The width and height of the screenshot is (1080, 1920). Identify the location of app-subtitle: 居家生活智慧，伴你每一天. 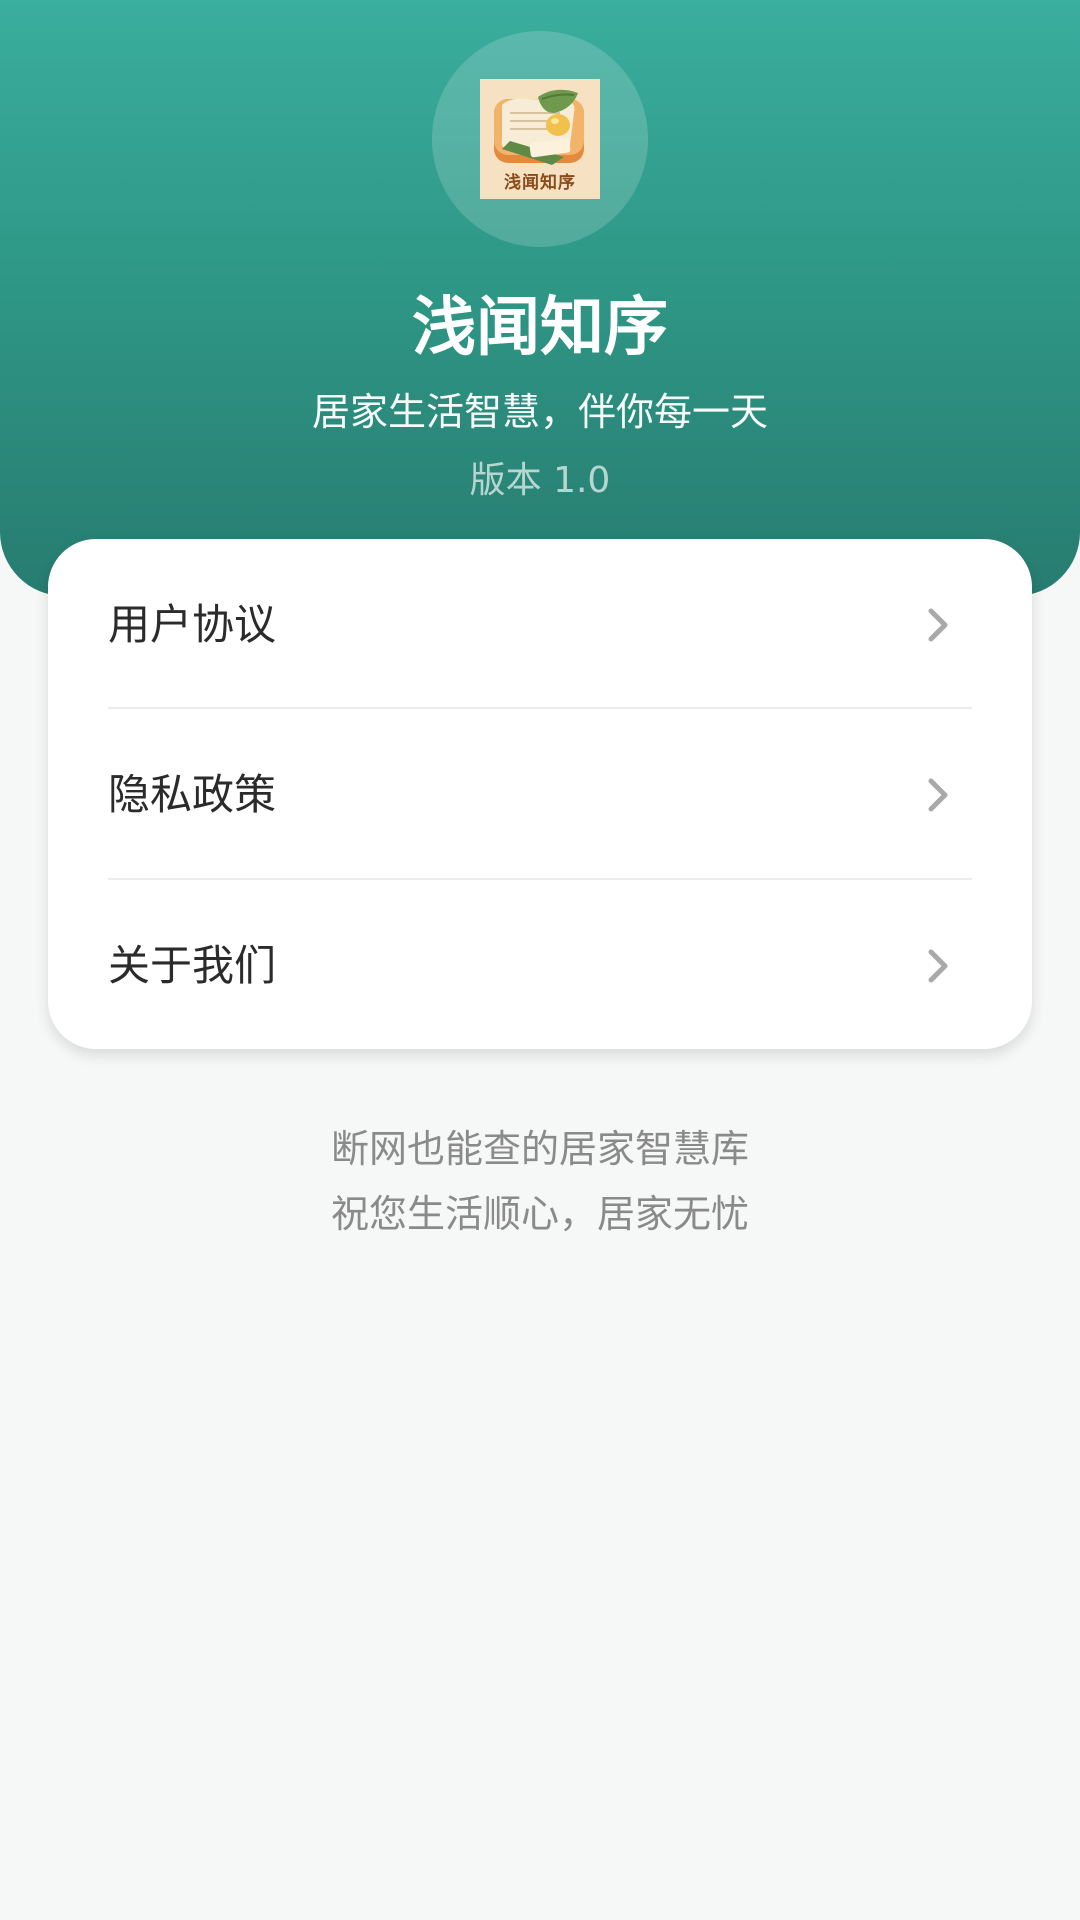
(539, 412).